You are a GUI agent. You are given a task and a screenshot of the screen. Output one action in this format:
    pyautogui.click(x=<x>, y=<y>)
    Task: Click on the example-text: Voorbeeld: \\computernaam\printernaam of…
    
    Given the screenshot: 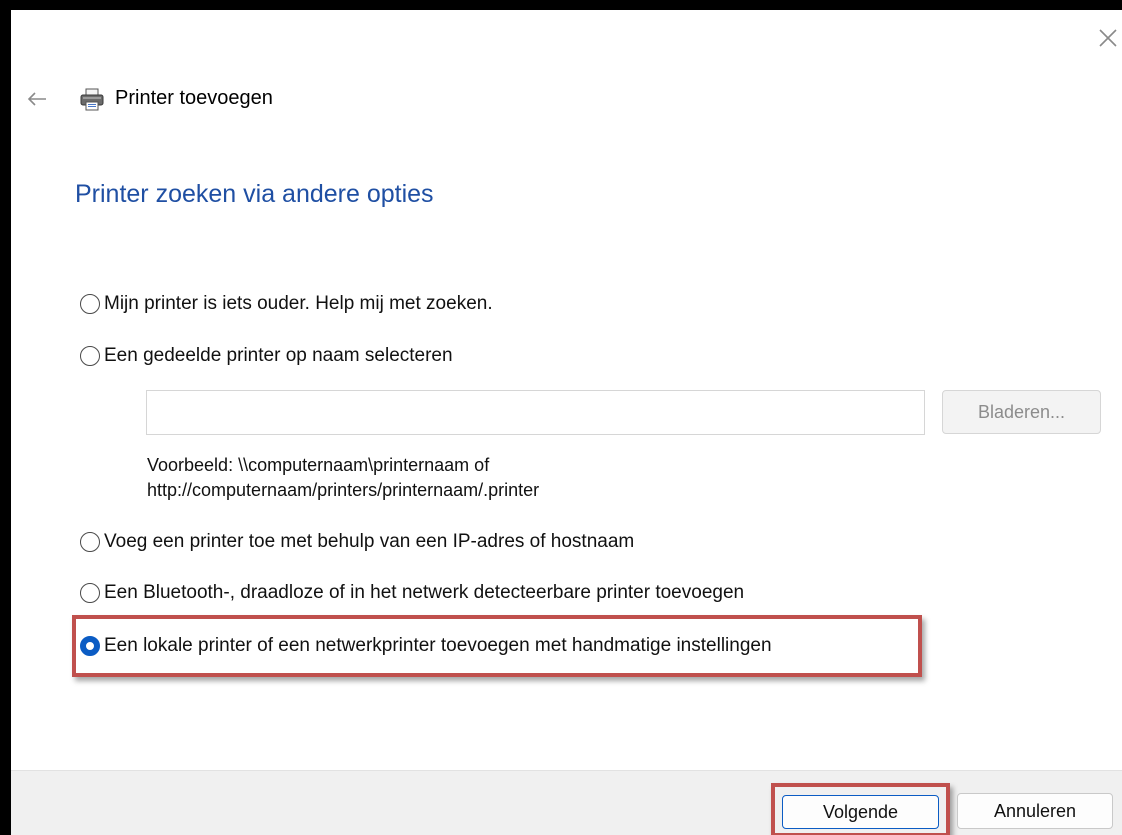 What is the action you would take?
    pyautogui.click(x=343, y=478)
    